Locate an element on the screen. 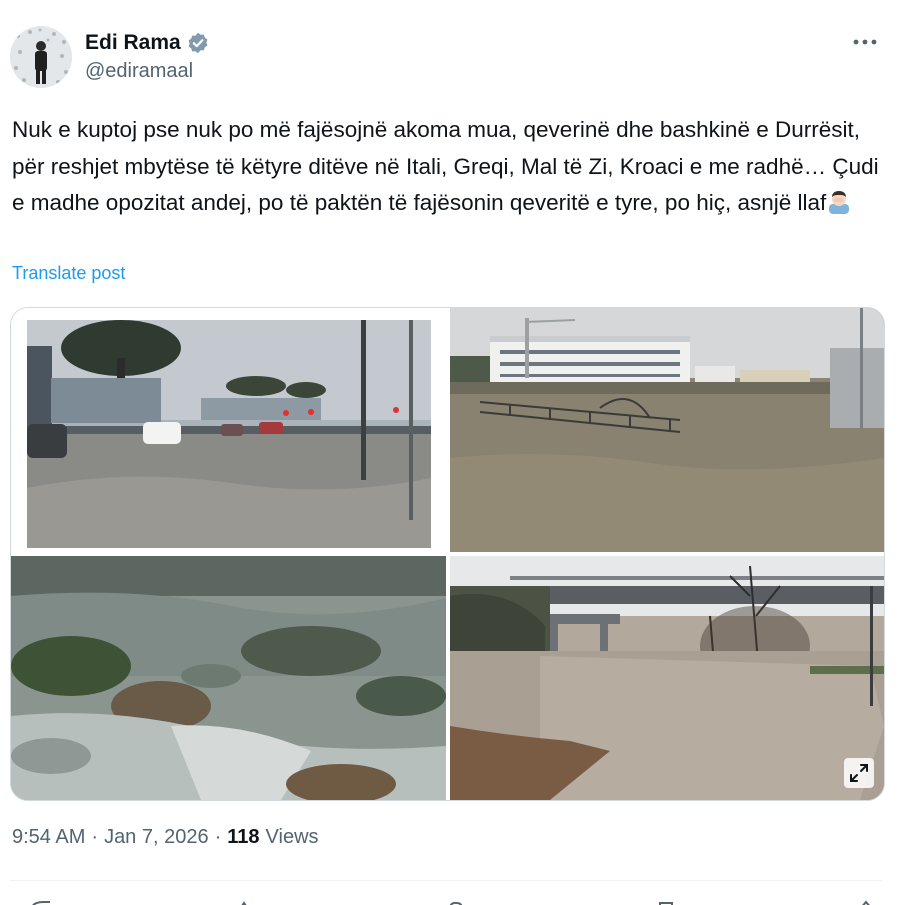  views-label: Views is located at coordinates (292, 837).